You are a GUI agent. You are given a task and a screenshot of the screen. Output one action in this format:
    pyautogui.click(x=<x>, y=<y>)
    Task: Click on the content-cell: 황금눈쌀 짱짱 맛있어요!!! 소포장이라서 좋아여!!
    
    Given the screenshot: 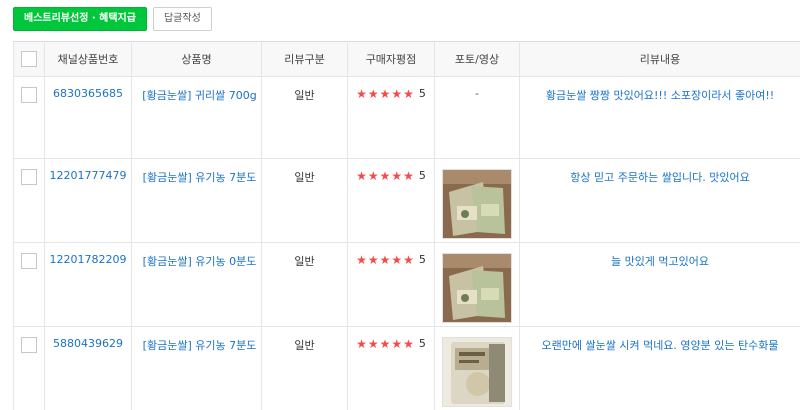 What is the action you would take?
    pyautogui.click(x=659, y=117)
    